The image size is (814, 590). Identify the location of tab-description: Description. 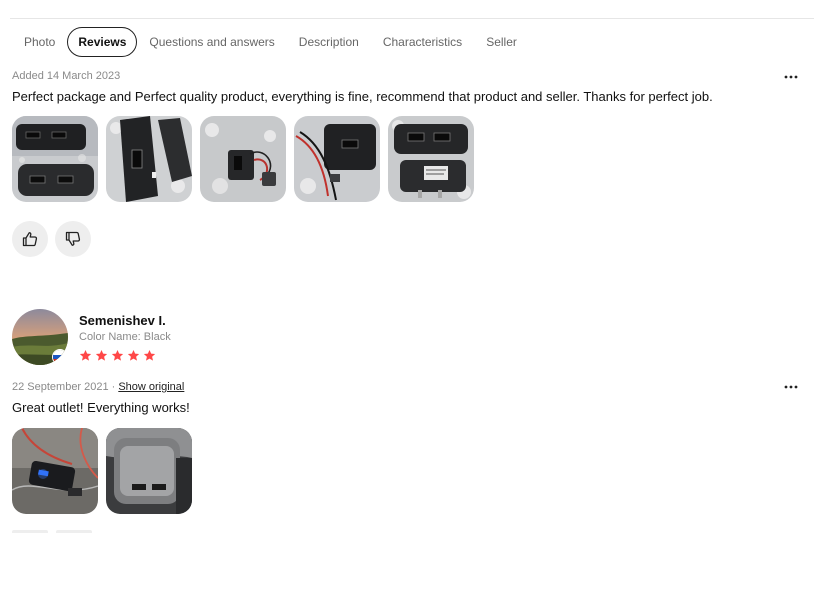
(329, 42).